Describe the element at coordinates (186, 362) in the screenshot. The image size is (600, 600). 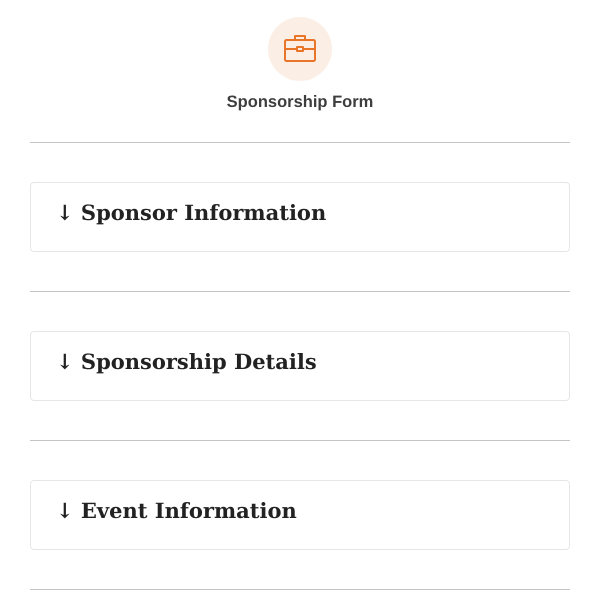
I see `section-heading: ↓ Sponsorship Details` at that location.